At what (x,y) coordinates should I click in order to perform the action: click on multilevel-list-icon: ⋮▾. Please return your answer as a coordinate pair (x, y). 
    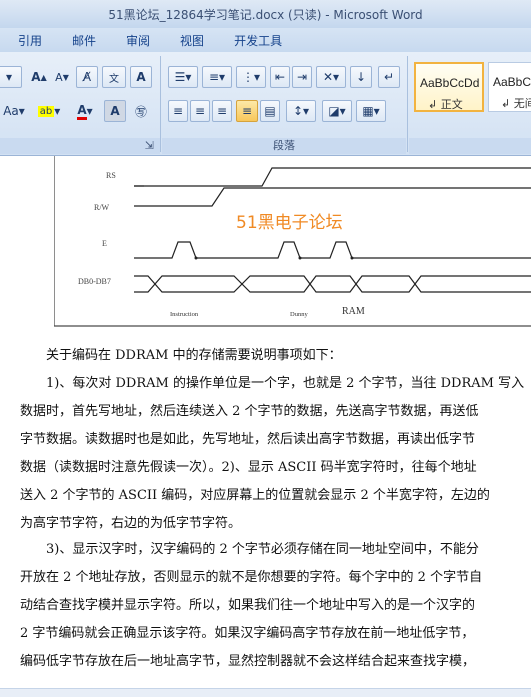
    Looking at the image, I should click on (251, 77).